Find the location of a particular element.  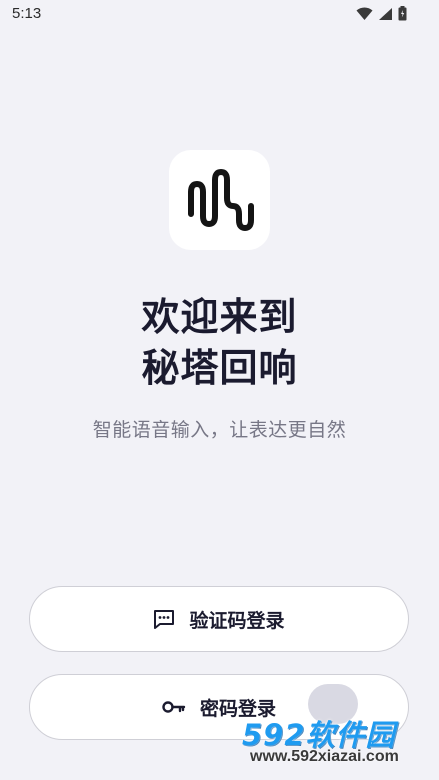

battery-icon is located at coordinates (402, 15).